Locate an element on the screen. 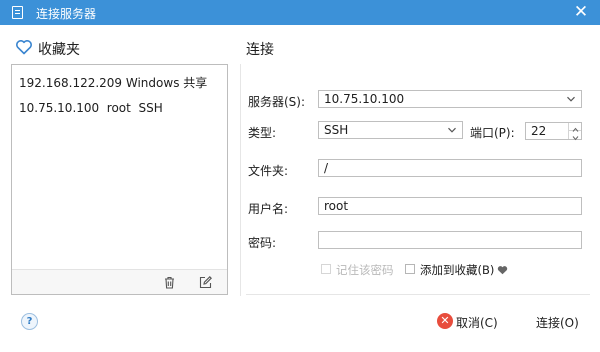 This screenshot has width=600, height=352. app-document-icon is located at coordinates (17, 12).